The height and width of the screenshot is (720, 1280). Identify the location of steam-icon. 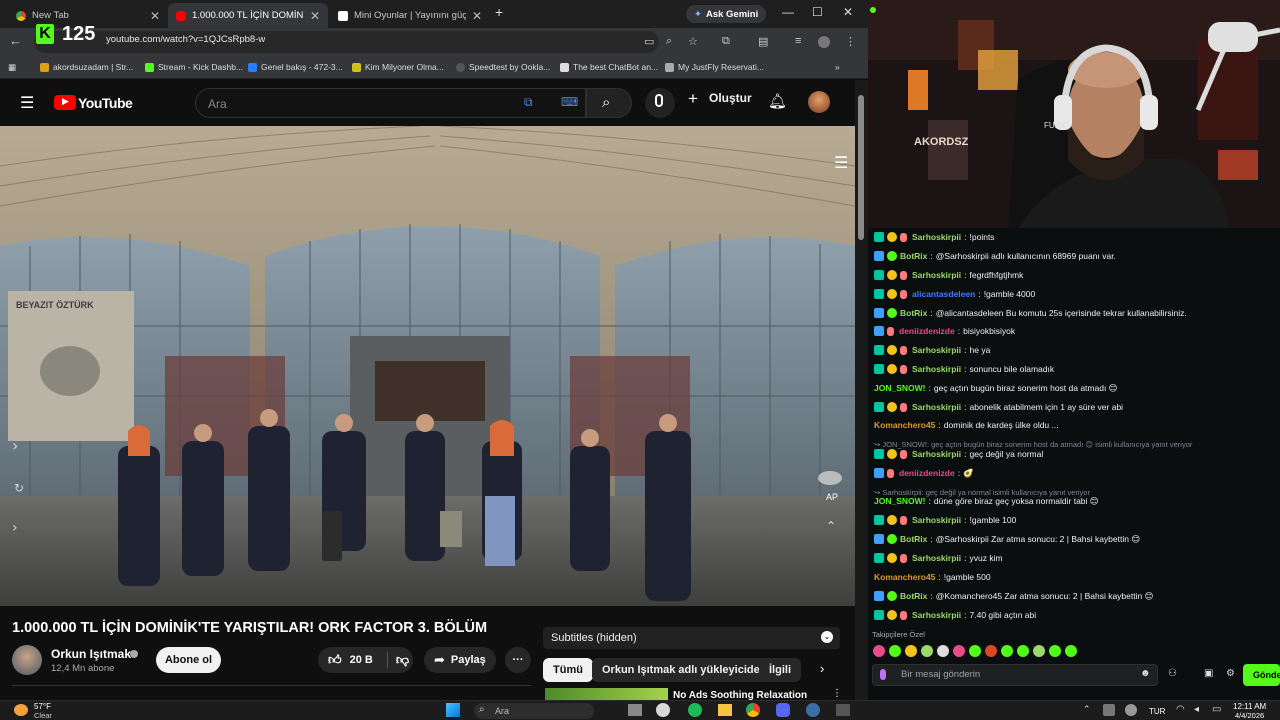
(813, 710).